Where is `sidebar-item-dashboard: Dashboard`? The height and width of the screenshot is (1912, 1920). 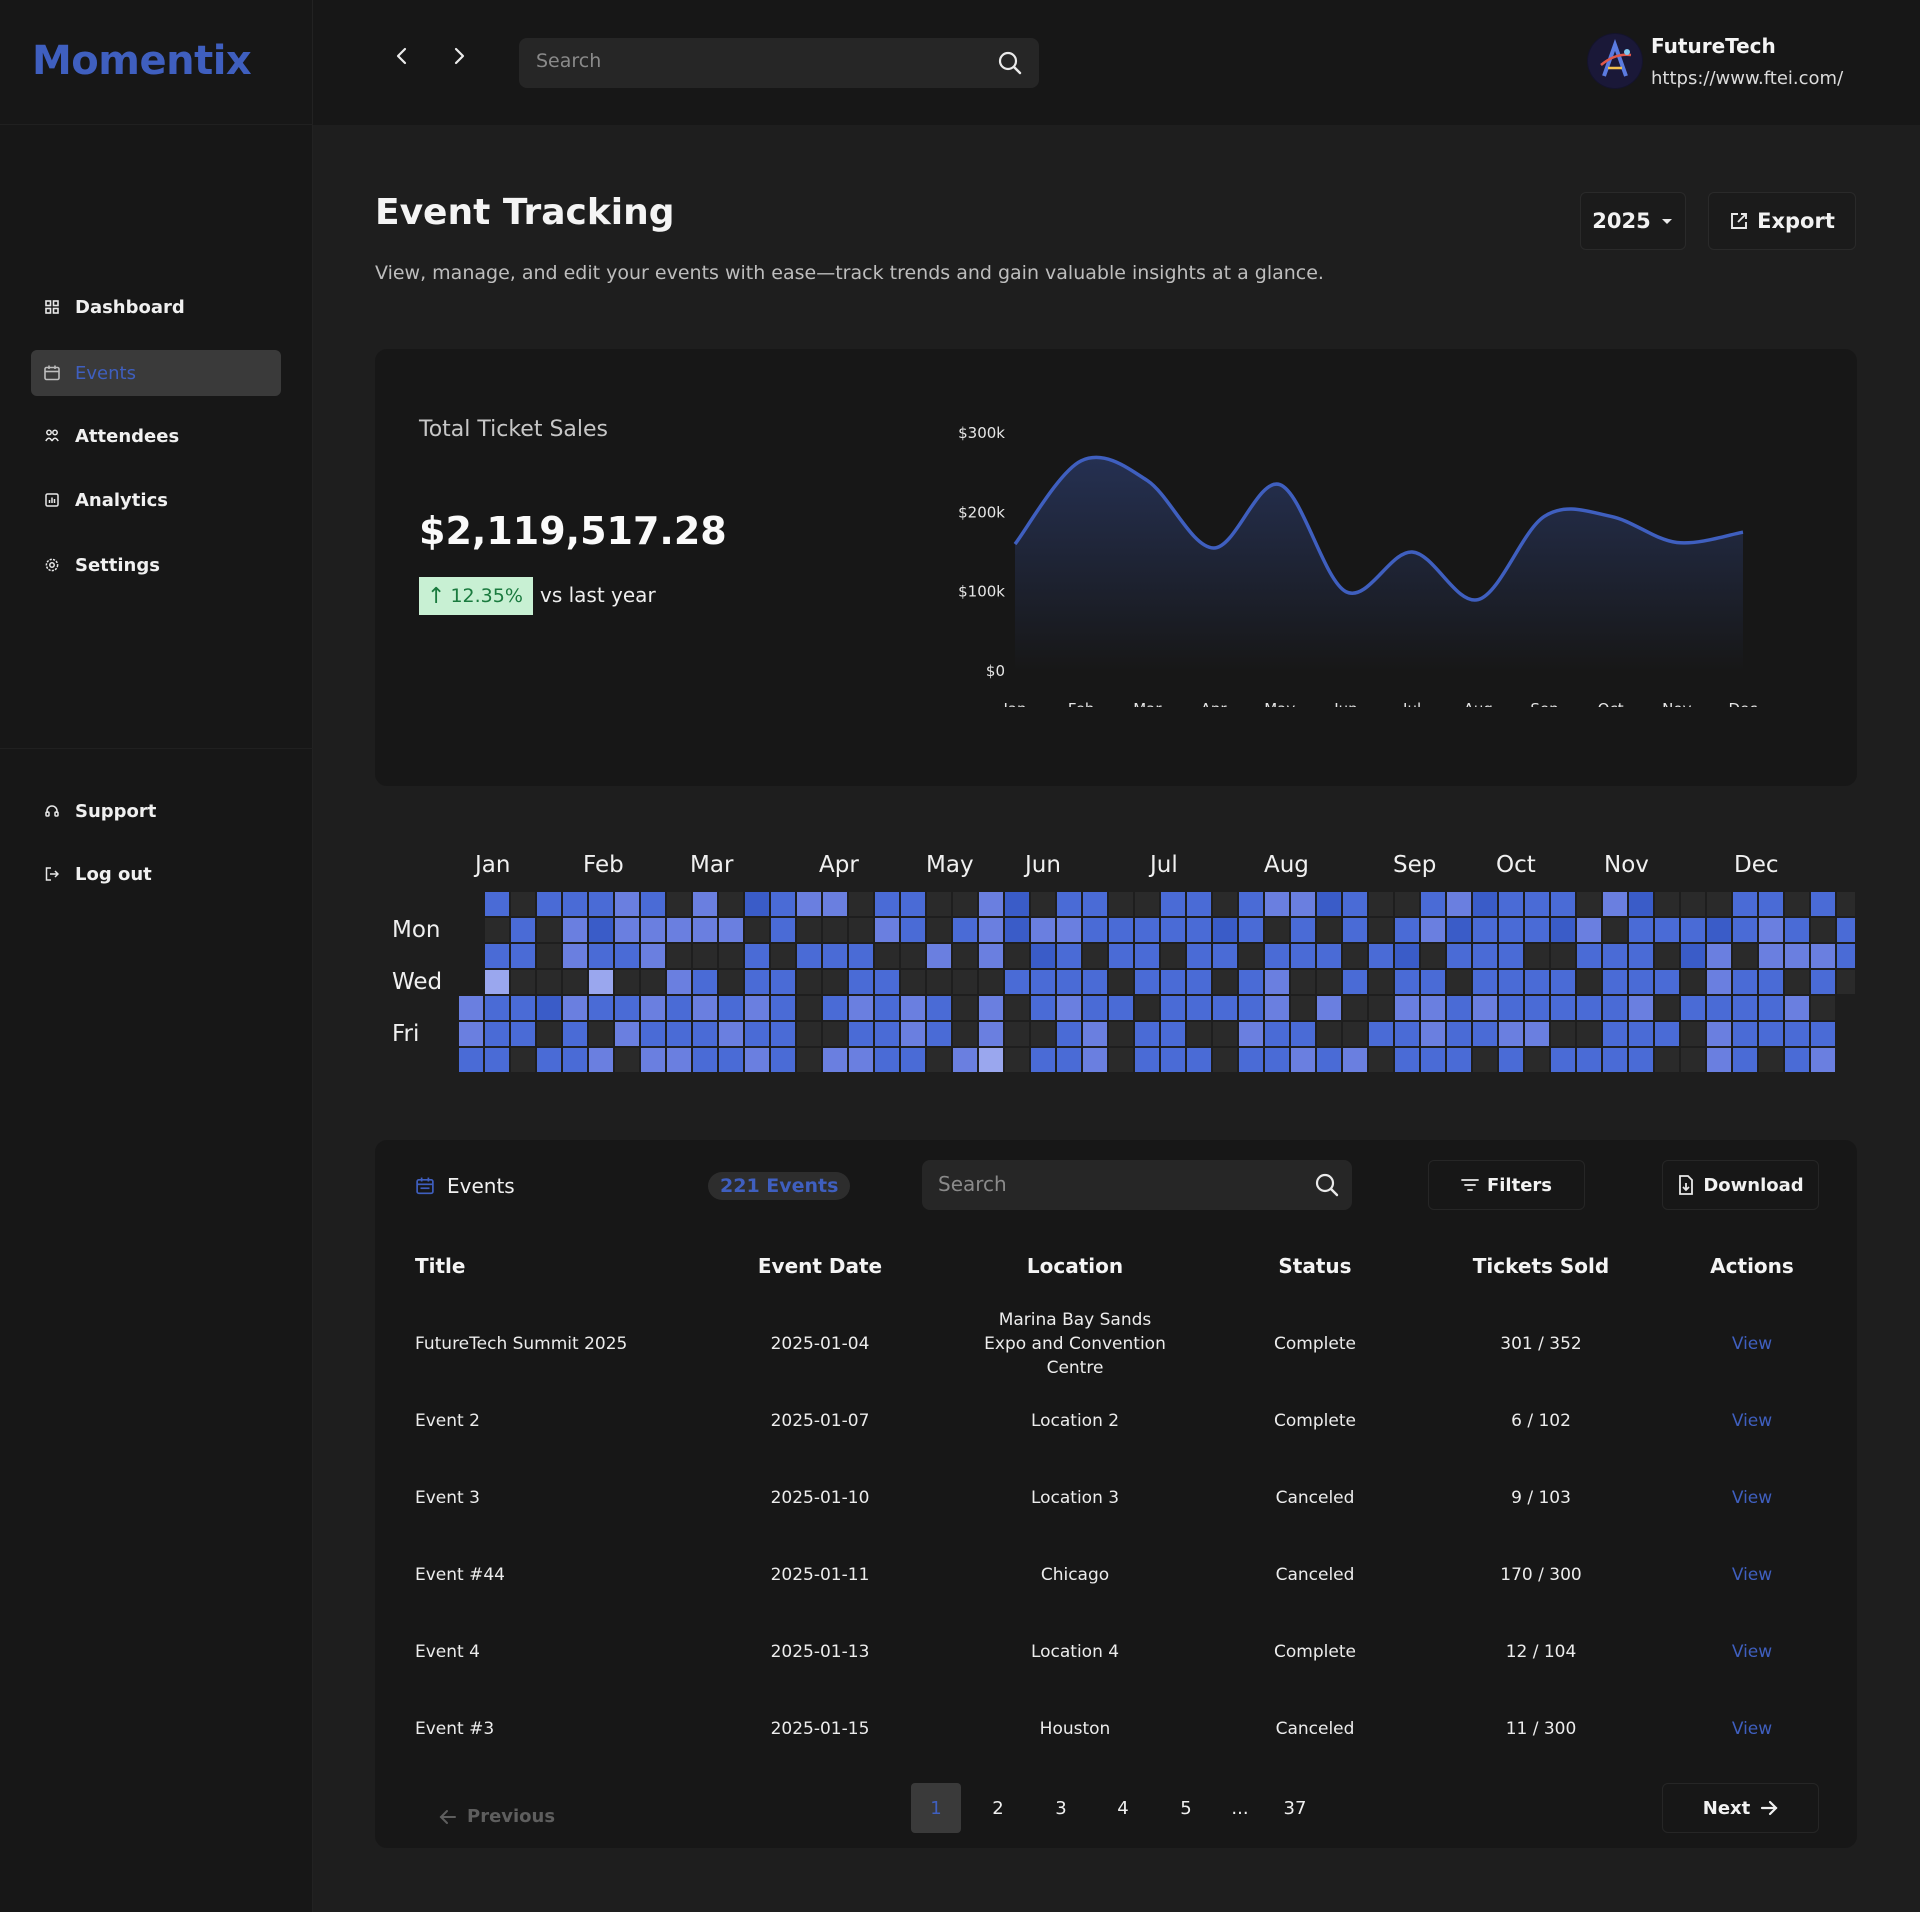 sidebar-item-dashboard: Dashboard is located at coordinates (156, 307).